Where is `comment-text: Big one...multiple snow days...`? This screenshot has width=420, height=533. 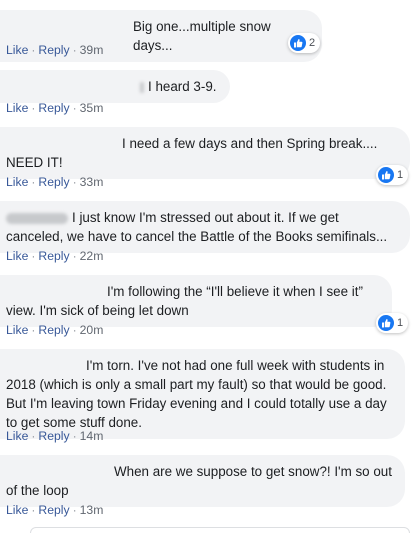
comment-text: Big one...multiple snow days... is located at coordinates (202, 36).